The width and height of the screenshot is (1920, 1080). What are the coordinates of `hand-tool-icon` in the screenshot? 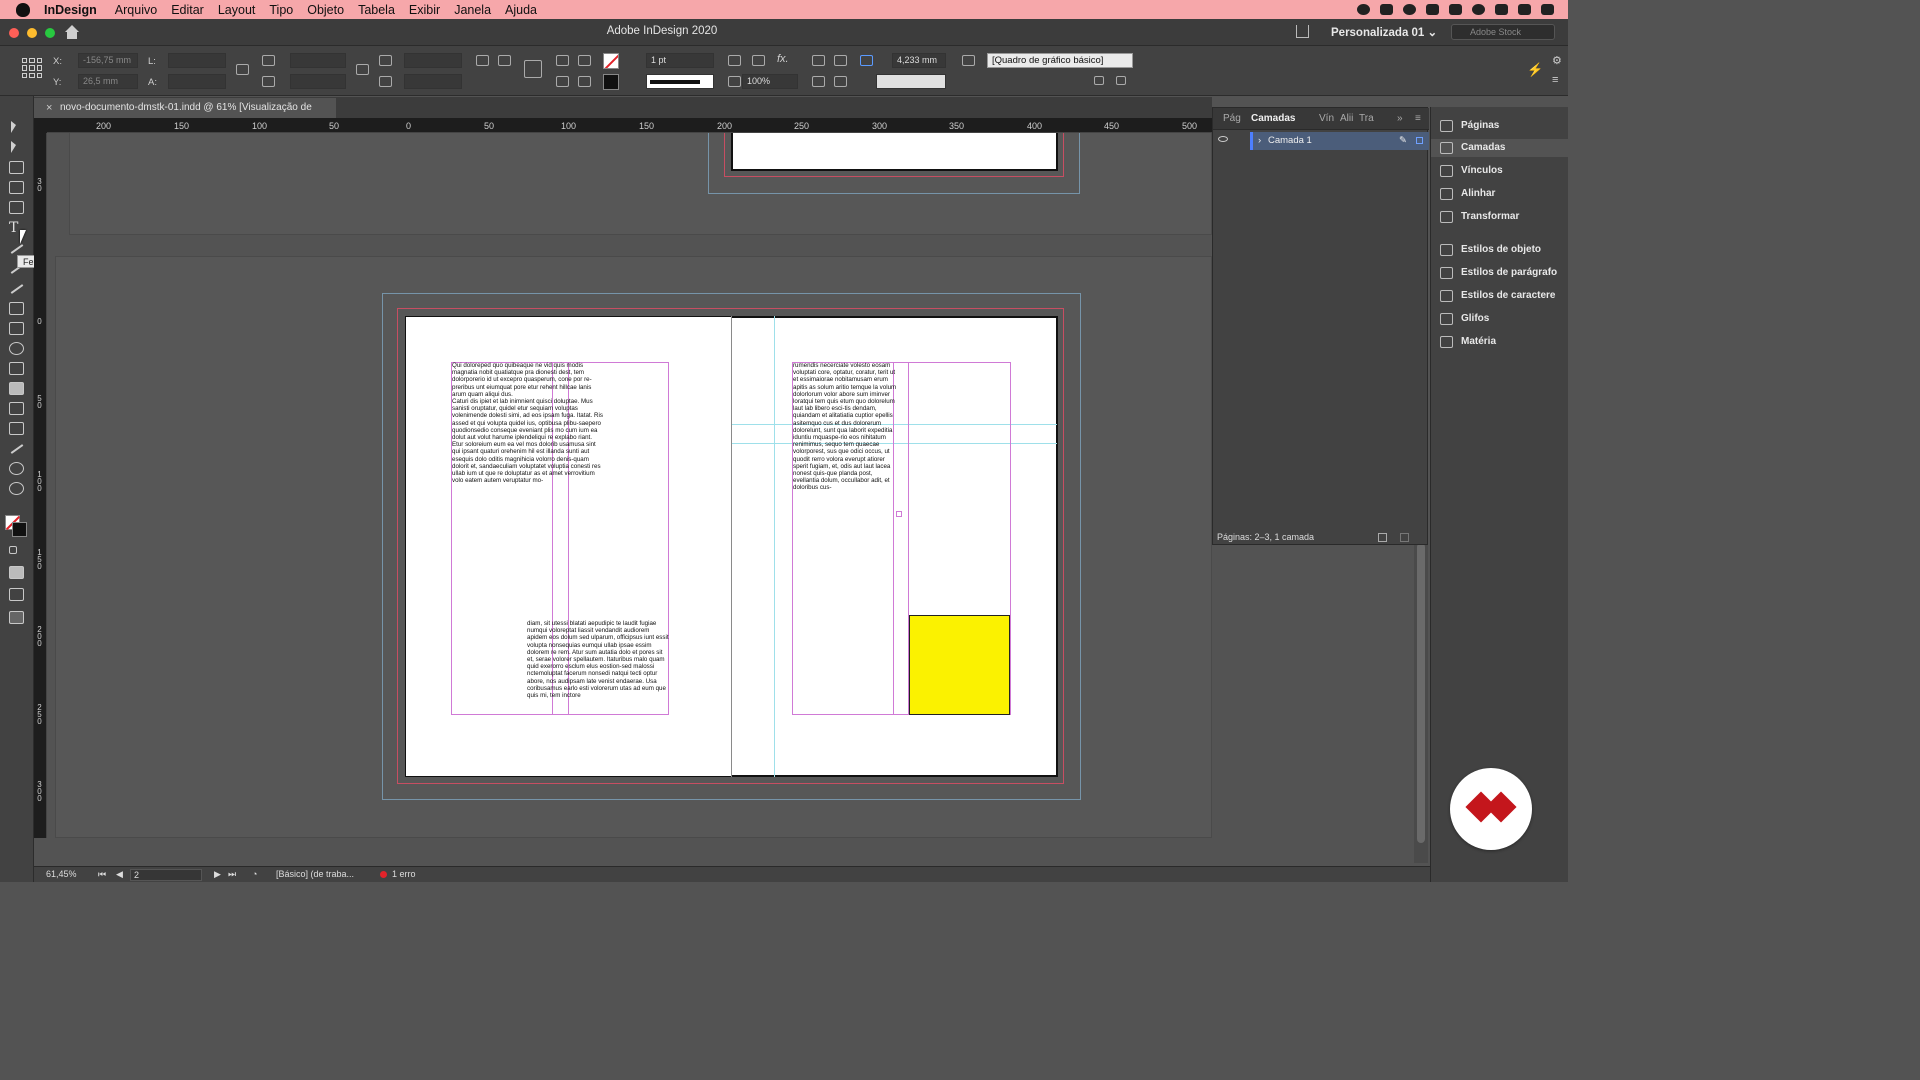 It's located at (16, 468).